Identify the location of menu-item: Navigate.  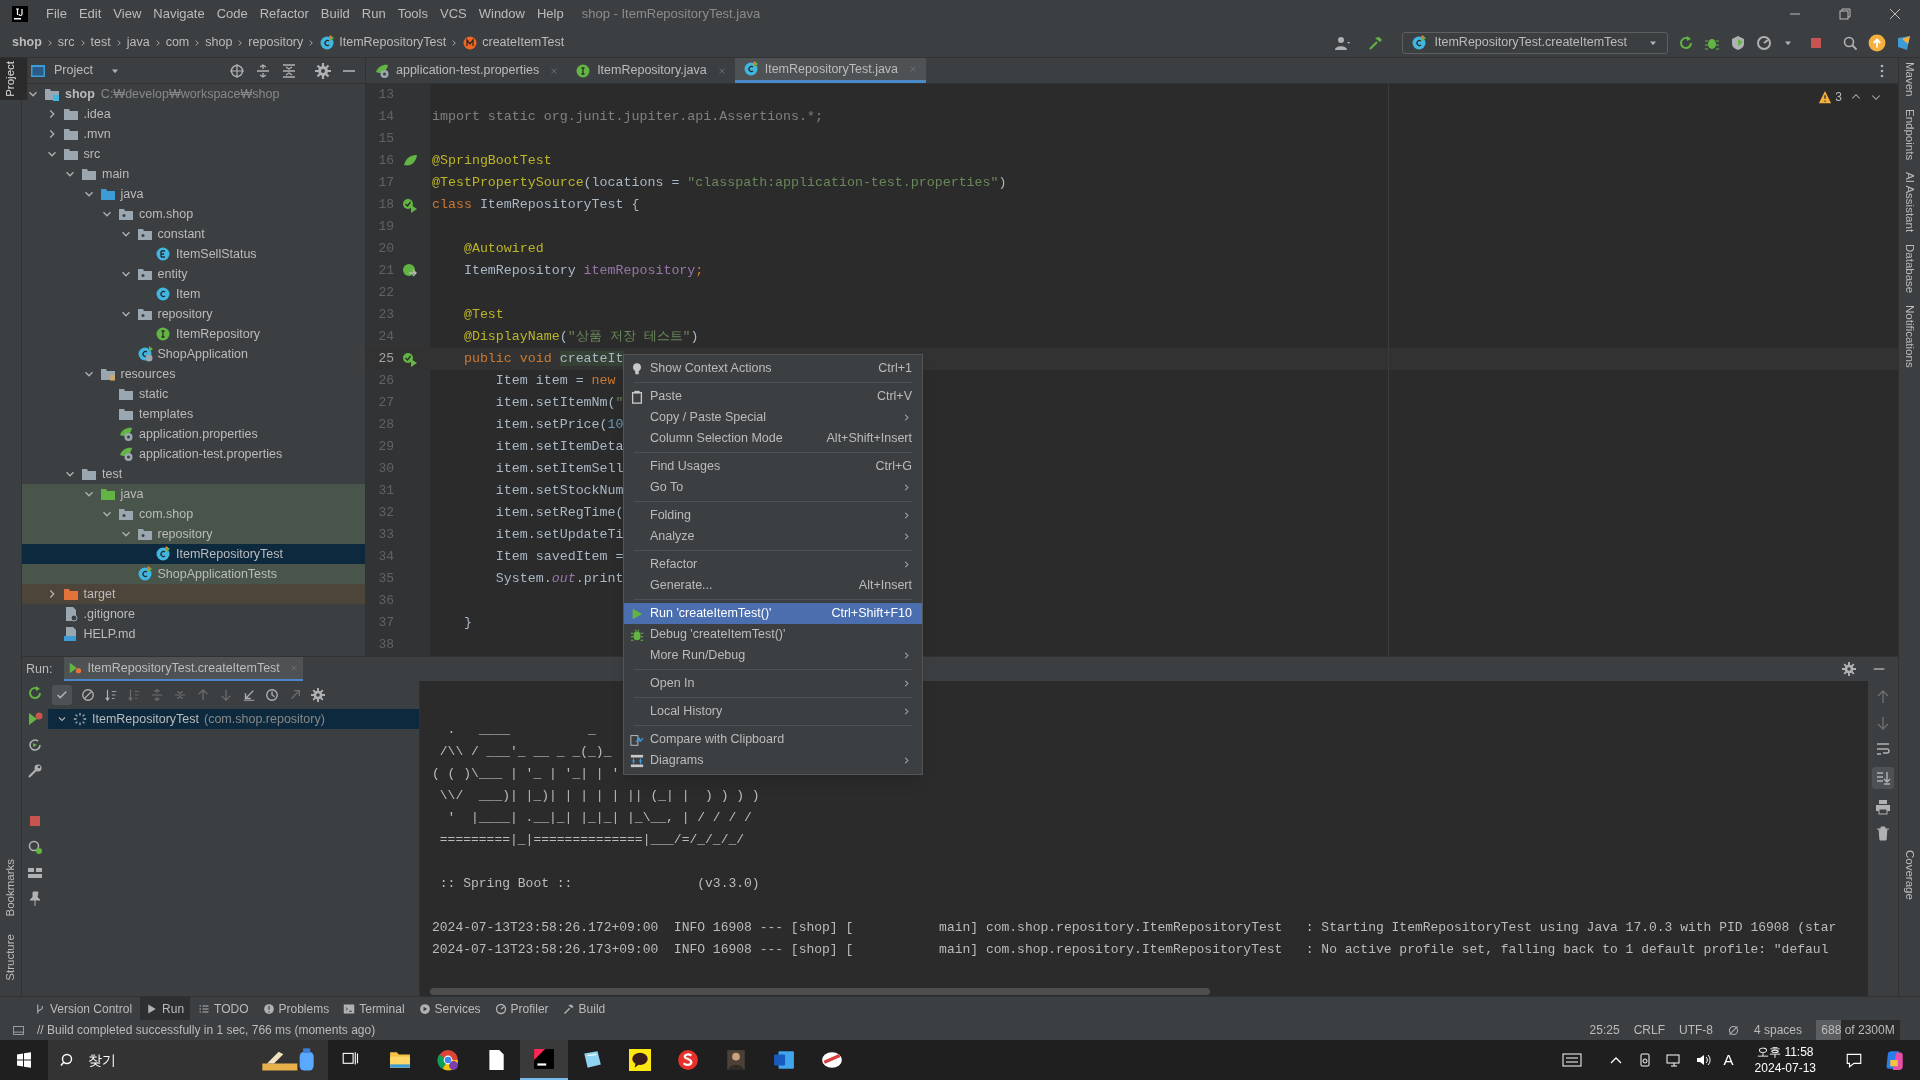
(179, 14).